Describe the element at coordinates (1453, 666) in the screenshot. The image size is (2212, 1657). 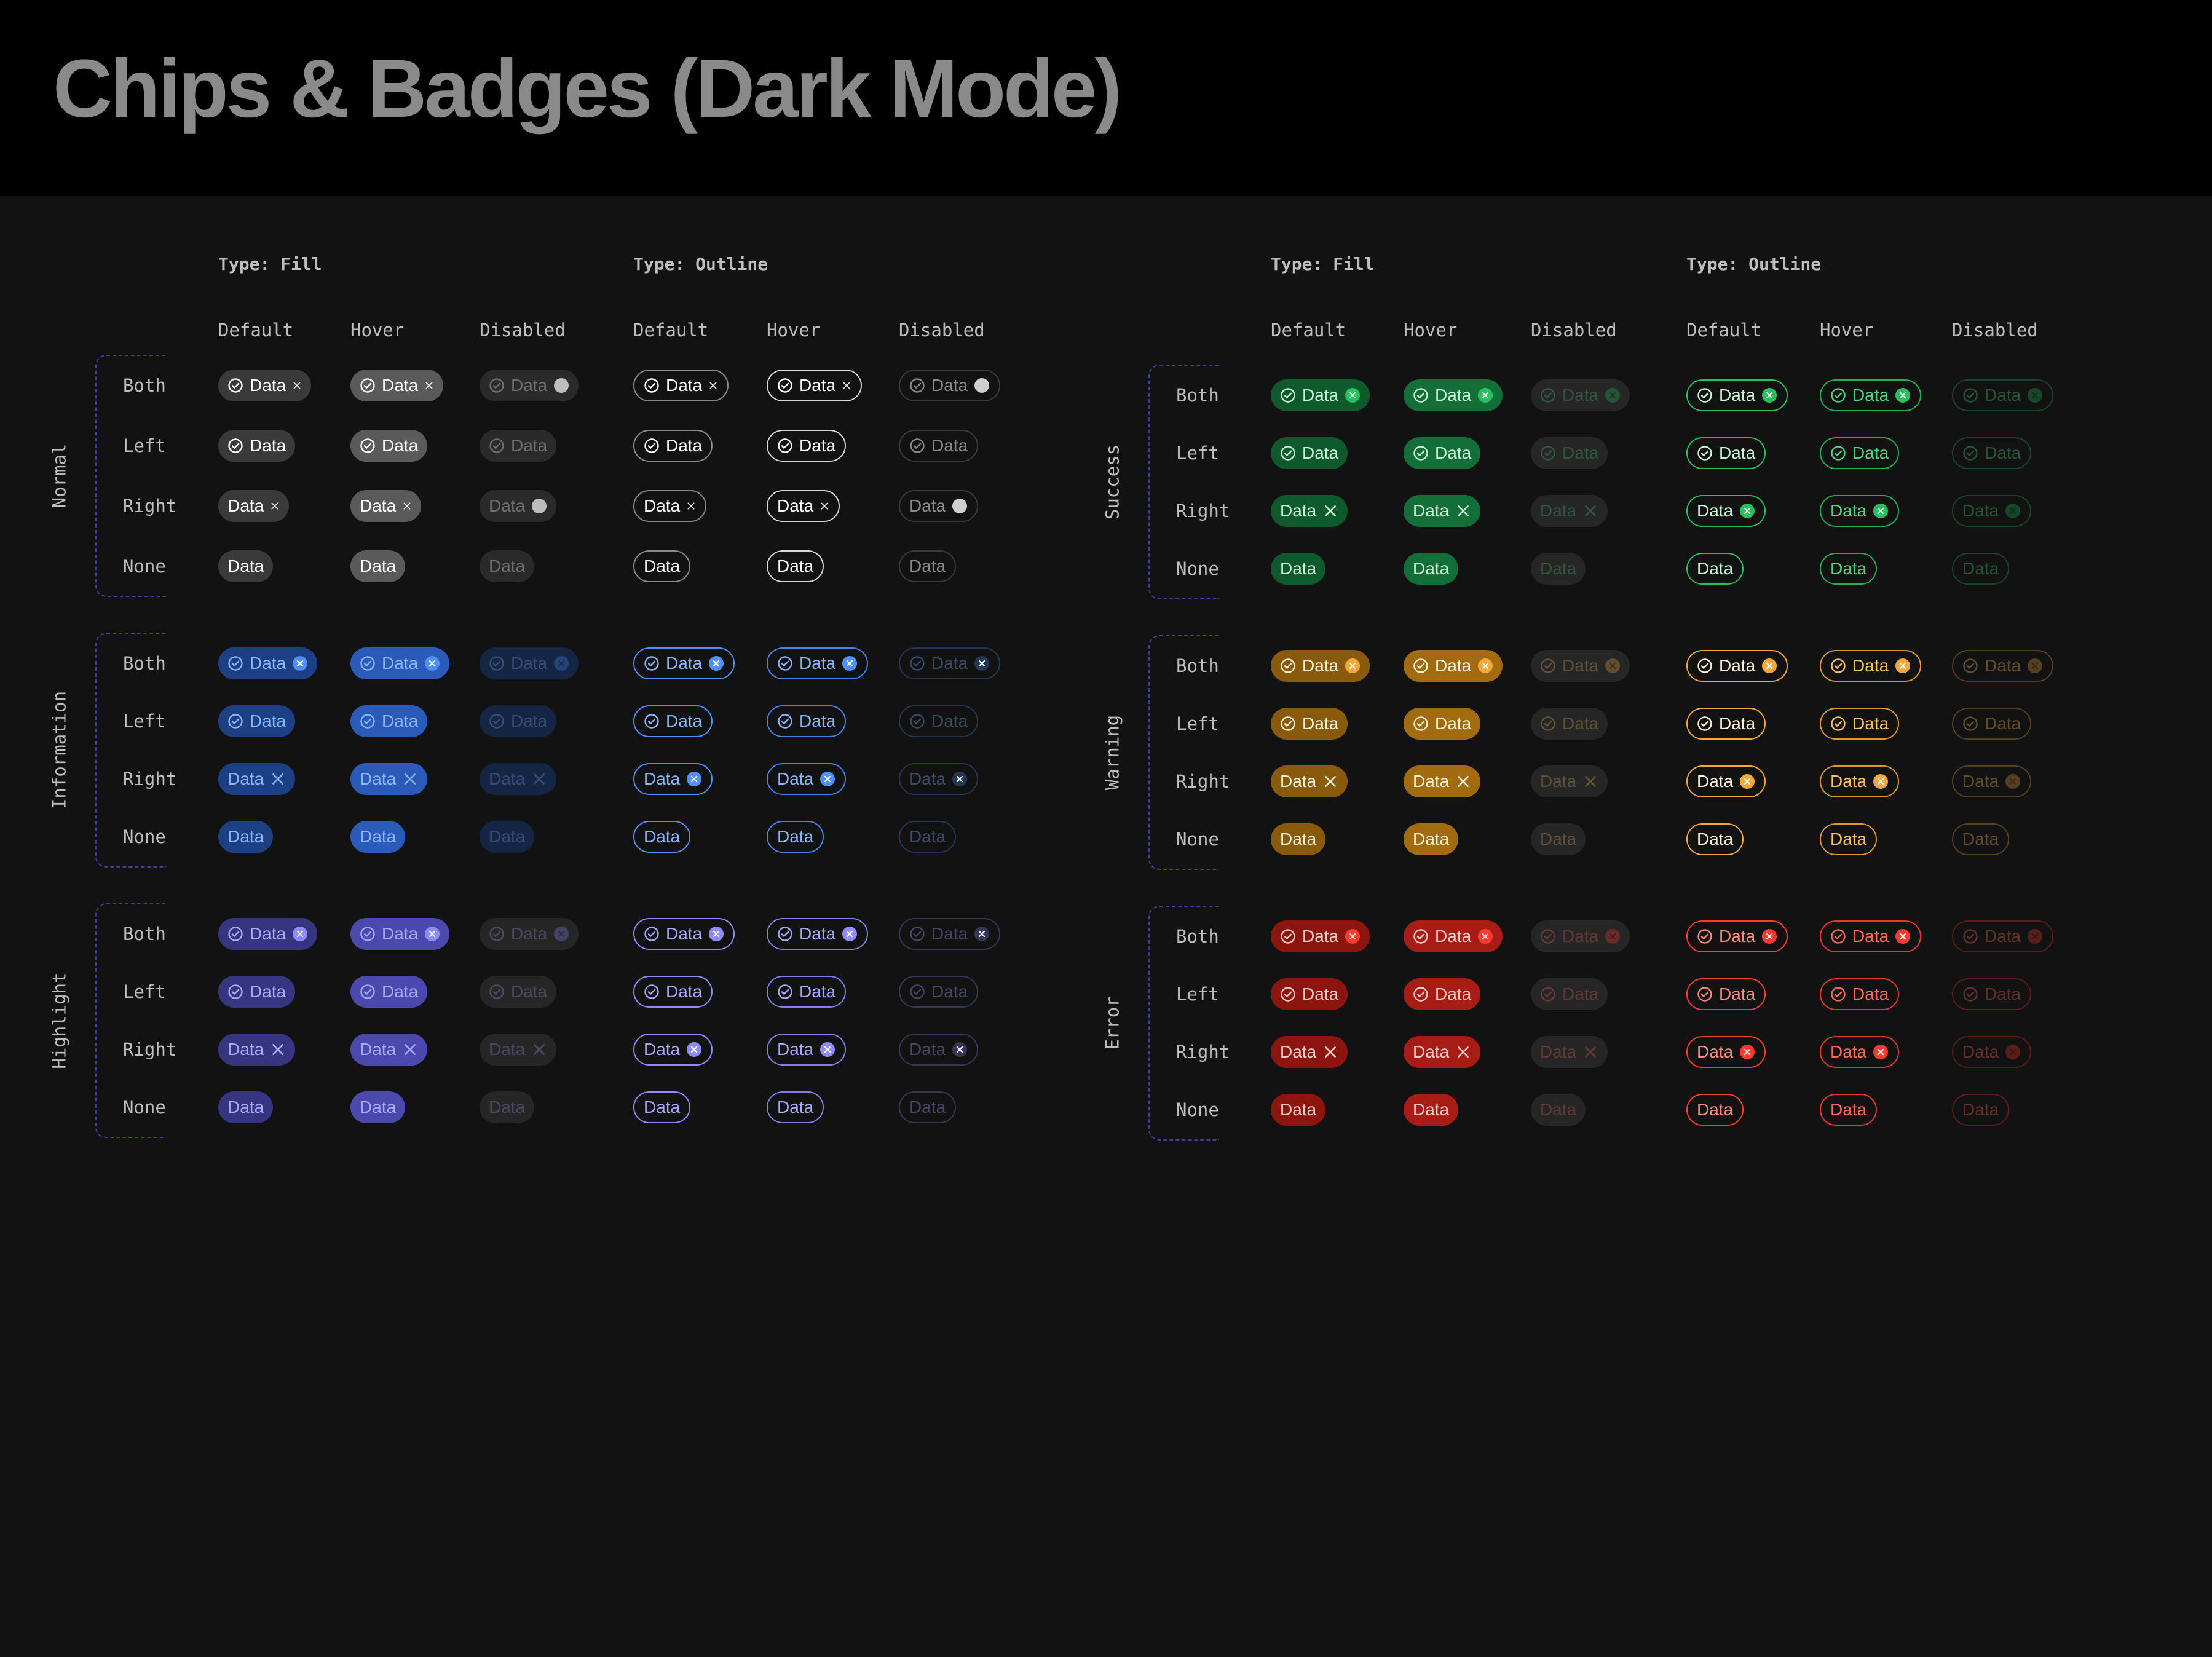
I see `chip-warning-both-fill-hover: Data` at that location.